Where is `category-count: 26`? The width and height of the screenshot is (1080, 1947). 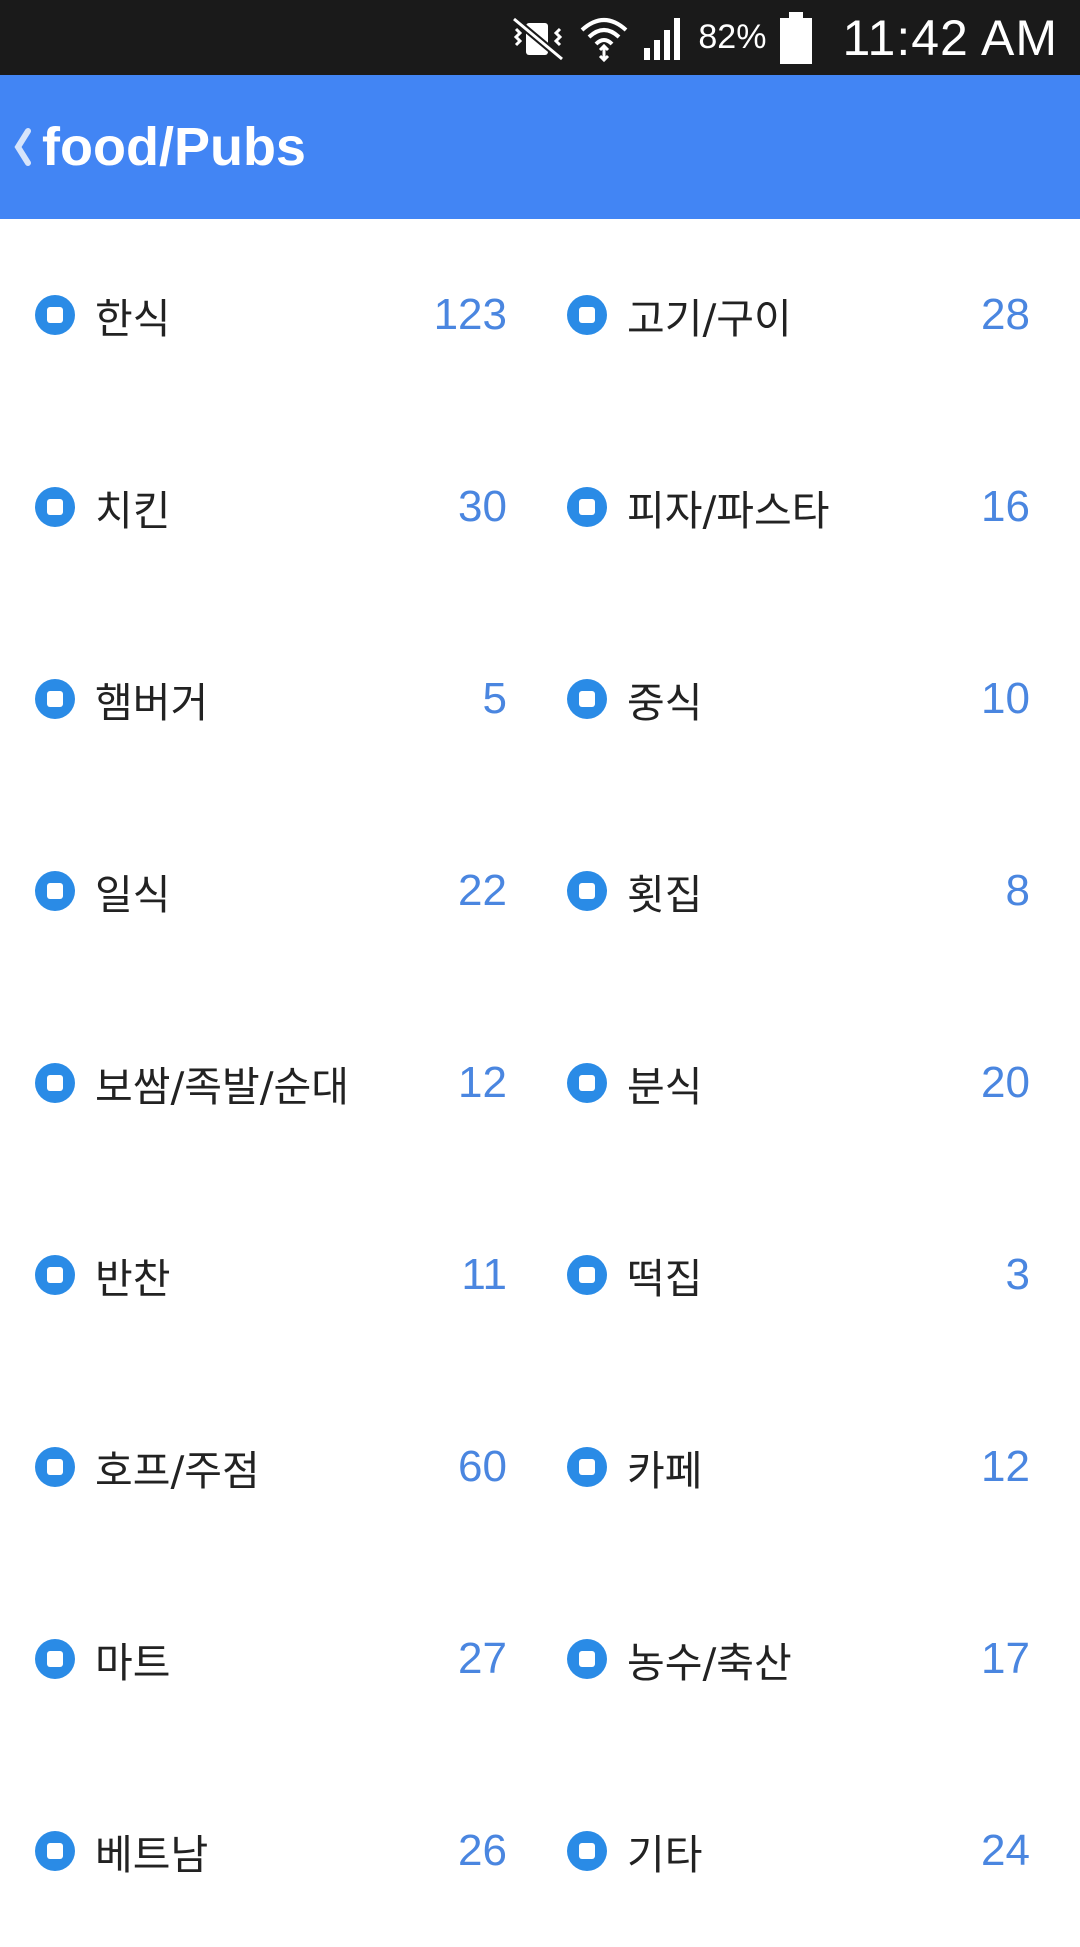
category-count: 26 is located at coordinates (482, 1850).